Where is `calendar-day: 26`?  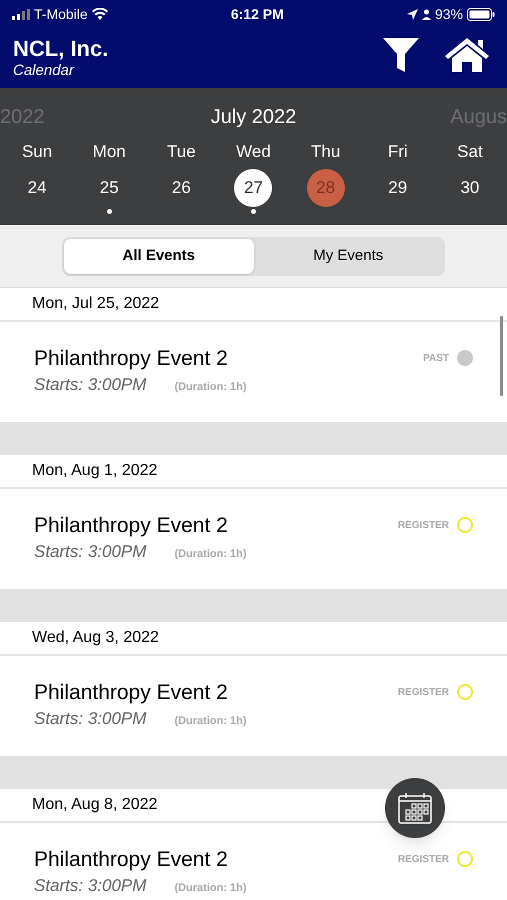 calendar-day: 26 is located at coordinates (181, 188).